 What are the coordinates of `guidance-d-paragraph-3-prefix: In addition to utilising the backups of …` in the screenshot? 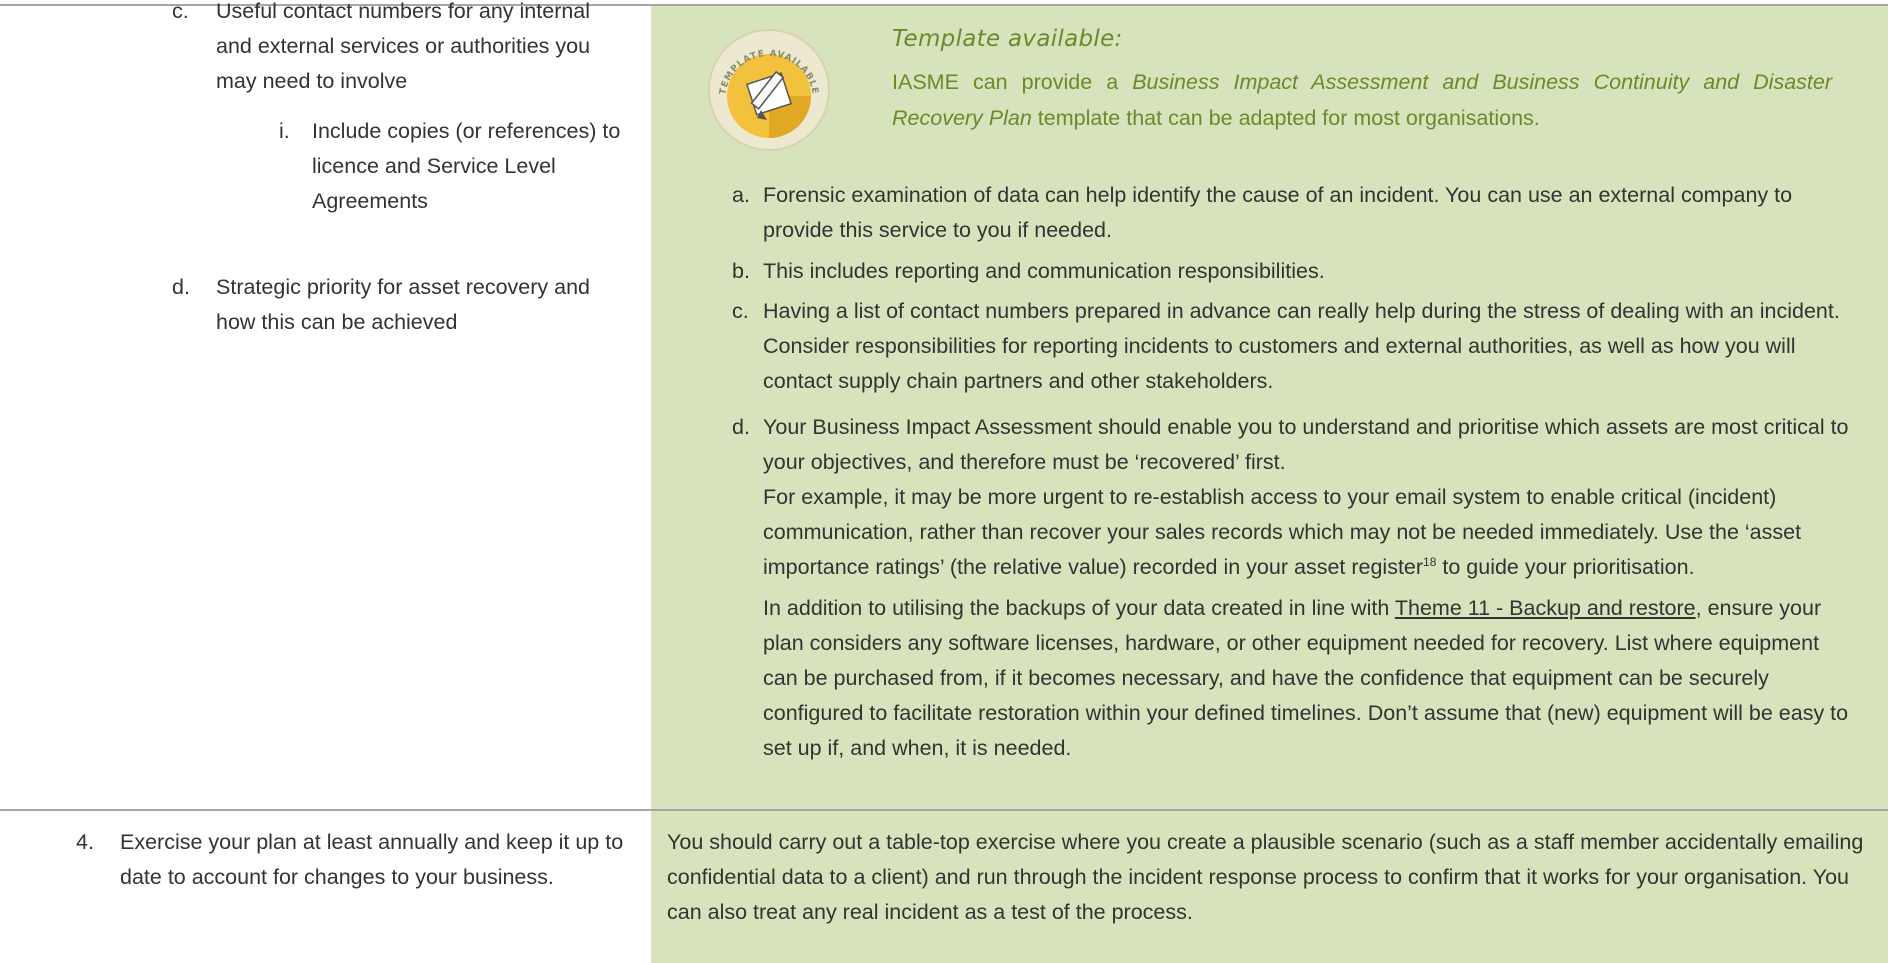 It's located at (1079, 608).